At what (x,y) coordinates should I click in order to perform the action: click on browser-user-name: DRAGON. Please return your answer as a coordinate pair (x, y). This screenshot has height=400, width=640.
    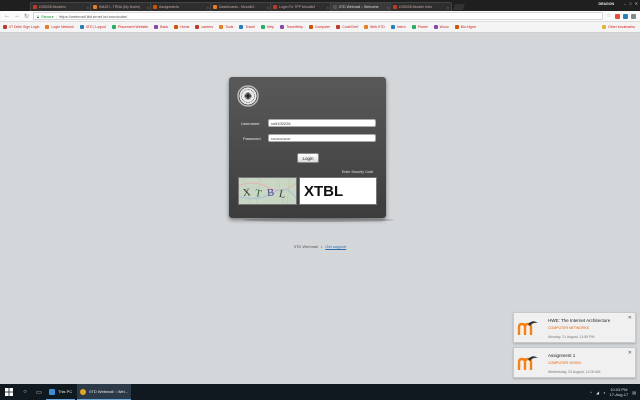
    Looking at the image, I should click on (606, 4).